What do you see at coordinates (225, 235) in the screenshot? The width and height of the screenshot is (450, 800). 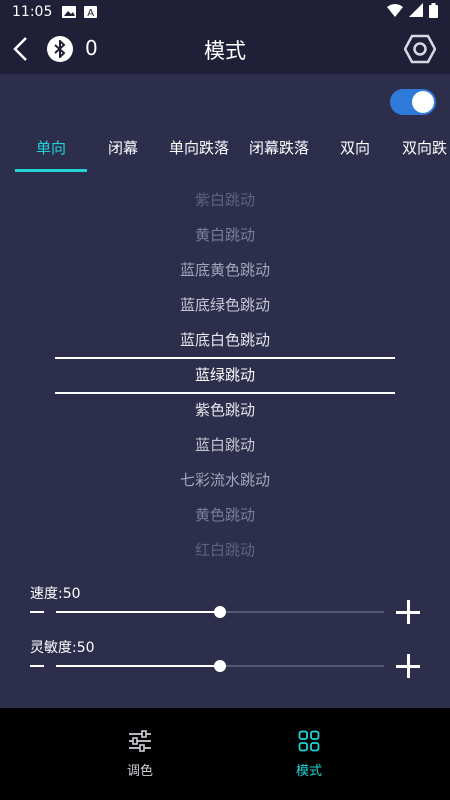 I see `picker-item: 黄白跳动` at bounding box center [225, 235].